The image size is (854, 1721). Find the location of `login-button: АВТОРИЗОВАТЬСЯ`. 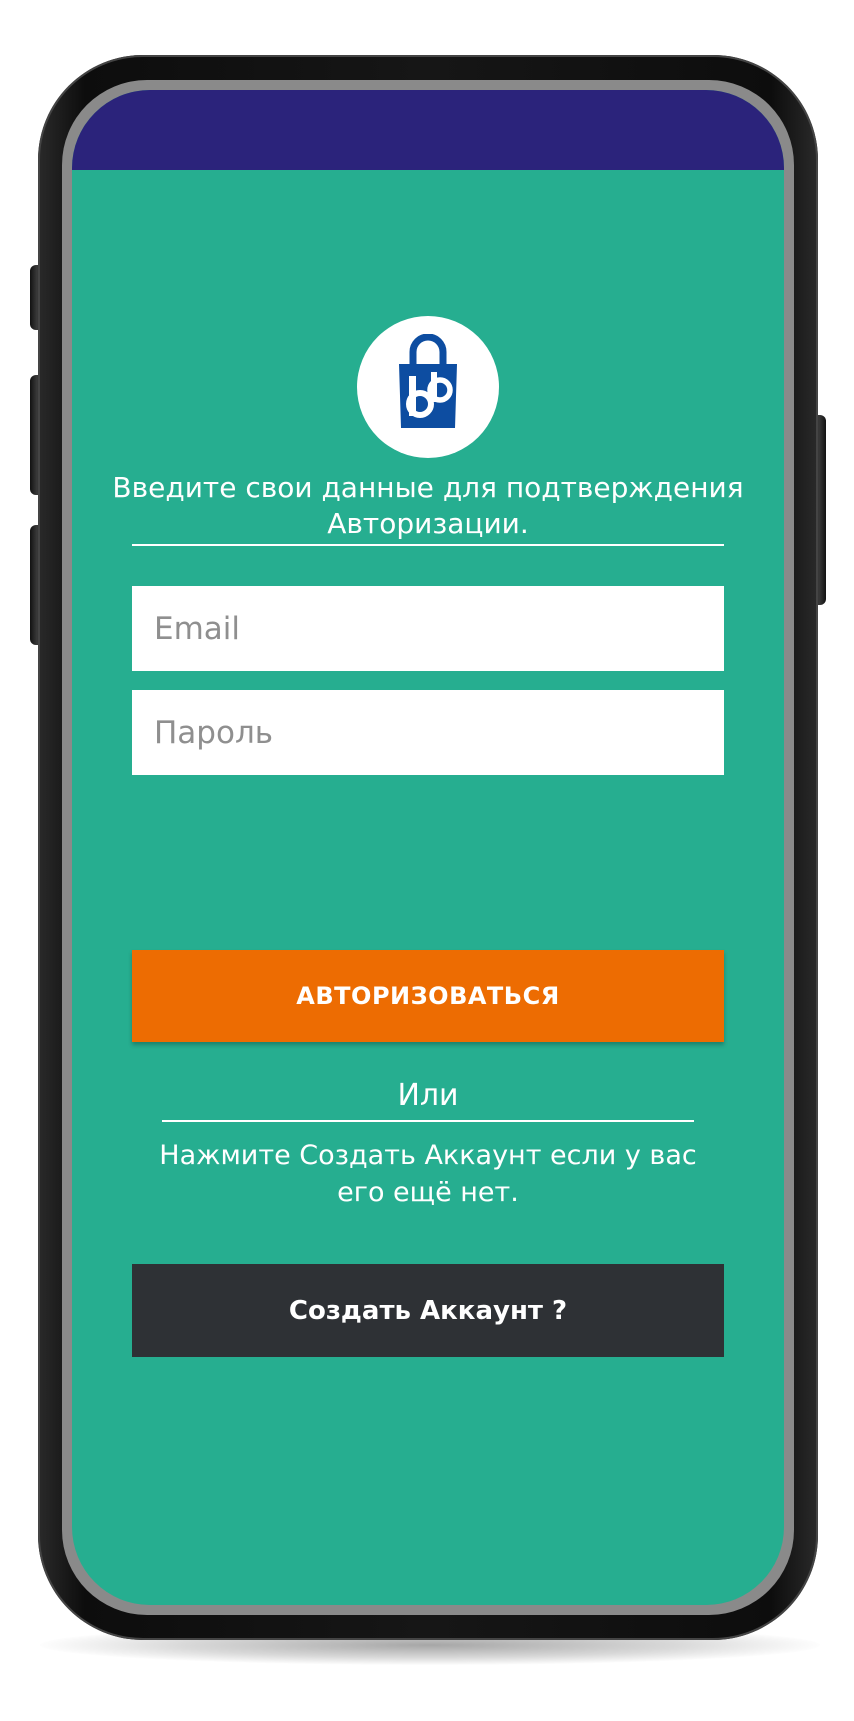

login-button: АВТОРИЗОВАТЬСЯ is located at coordinates (428, 996).